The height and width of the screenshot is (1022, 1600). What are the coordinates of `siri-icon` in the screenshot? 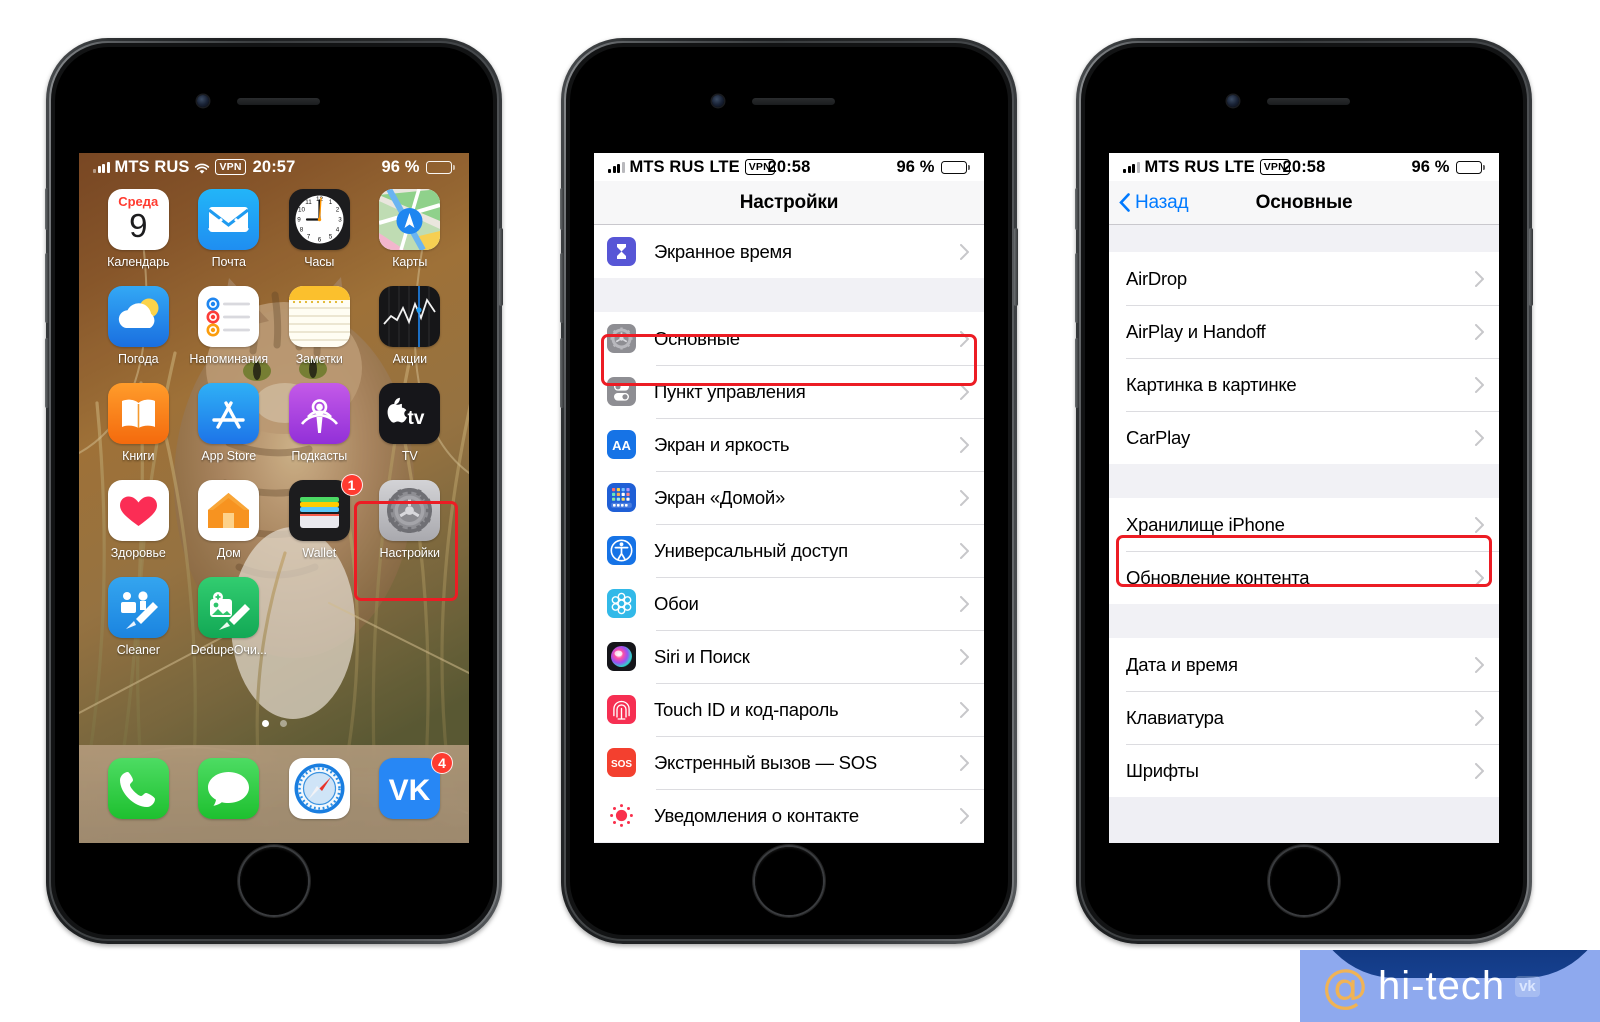 It's located at (621, 656).